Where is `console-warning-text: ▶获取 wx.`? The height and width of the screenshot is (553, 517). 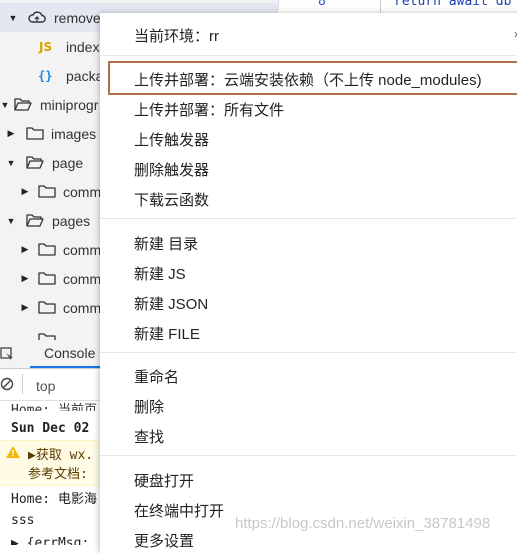 console-warning-text: ▶获取 wx. is located at coordinates (60, 453).